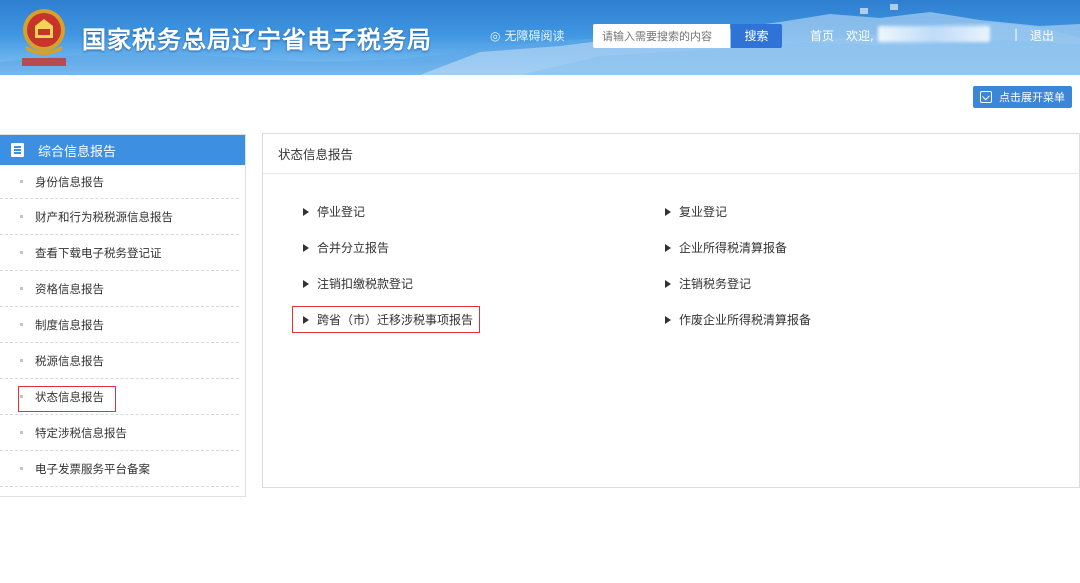  I want to click on link-void-liquidation: 作废企业所得税清算报备, so click(738, 319).